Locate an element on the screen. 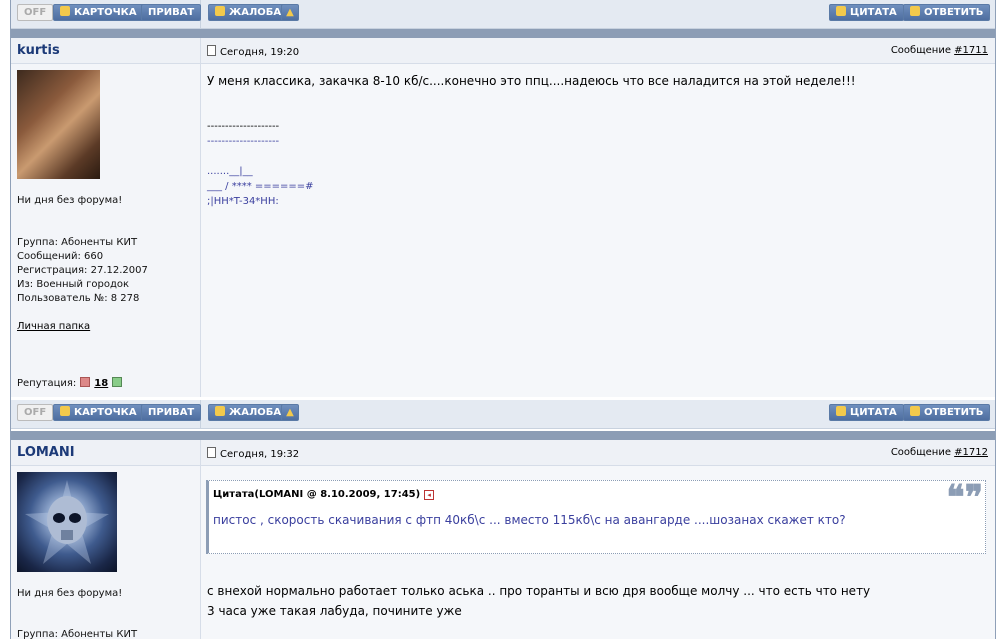 The width and height of the screenshot is (1004, 640). reputation-plus-icon is located at coordinates (117, 382).